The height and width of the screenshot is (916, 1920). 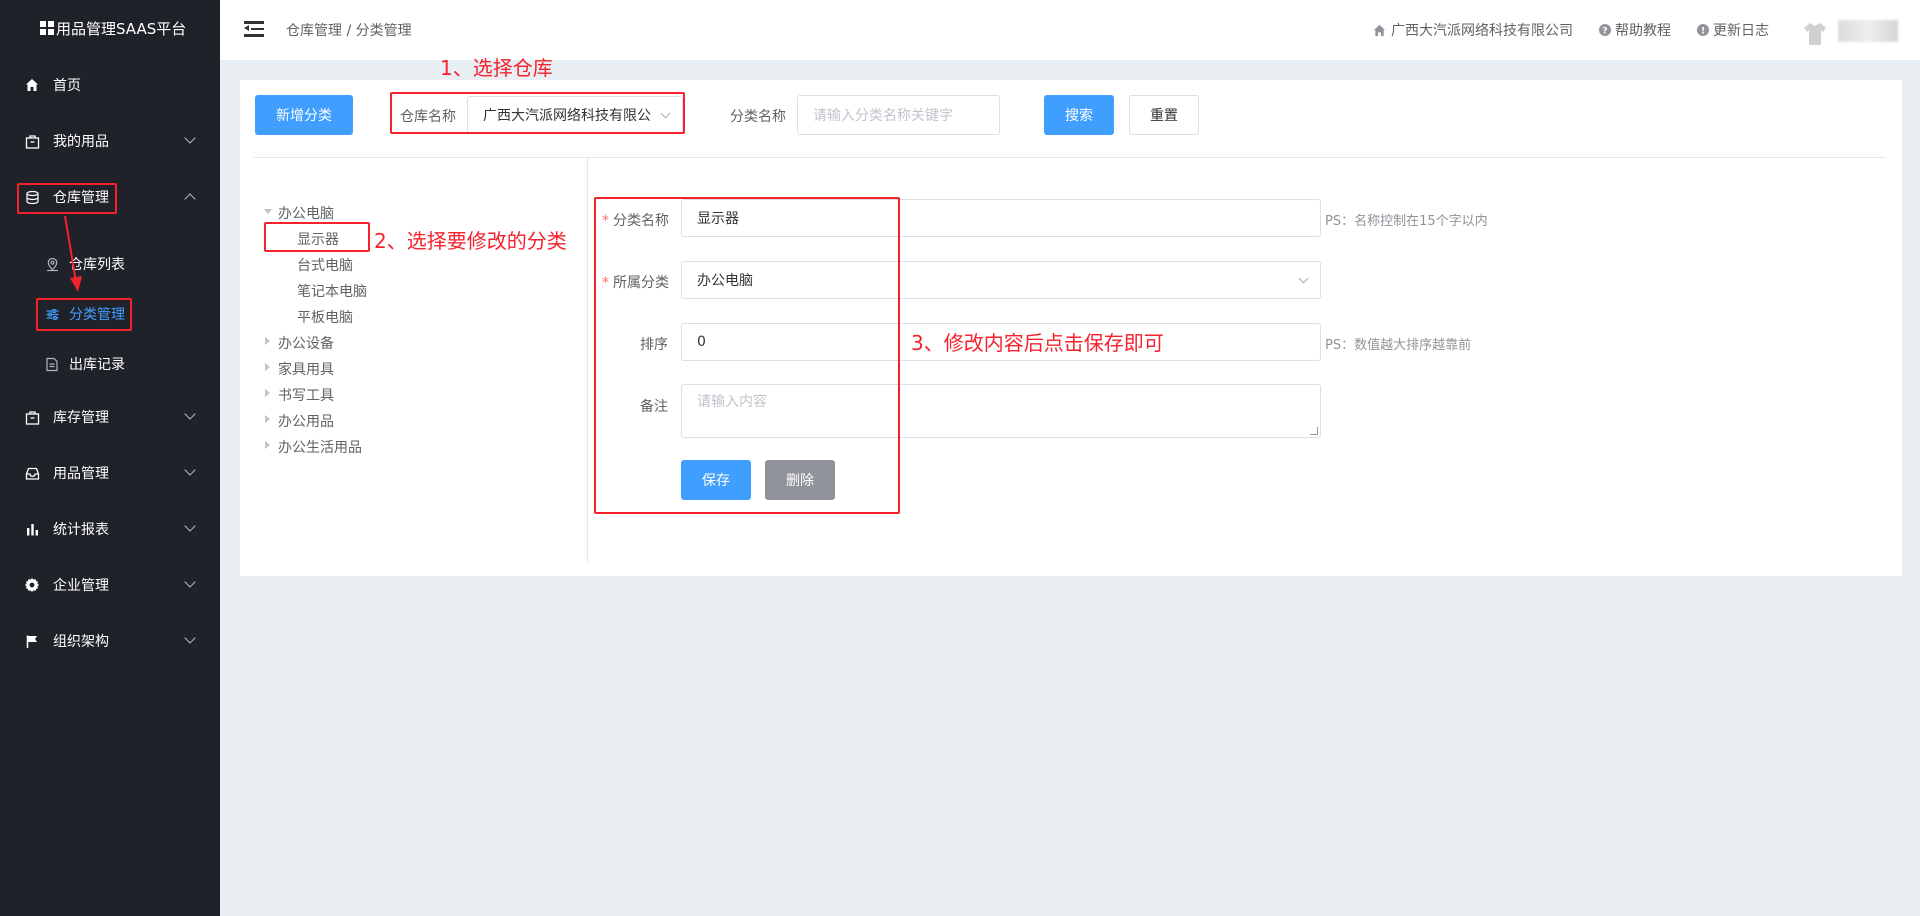 I want to click on annotation-arrow, so click(x=73, y=253).